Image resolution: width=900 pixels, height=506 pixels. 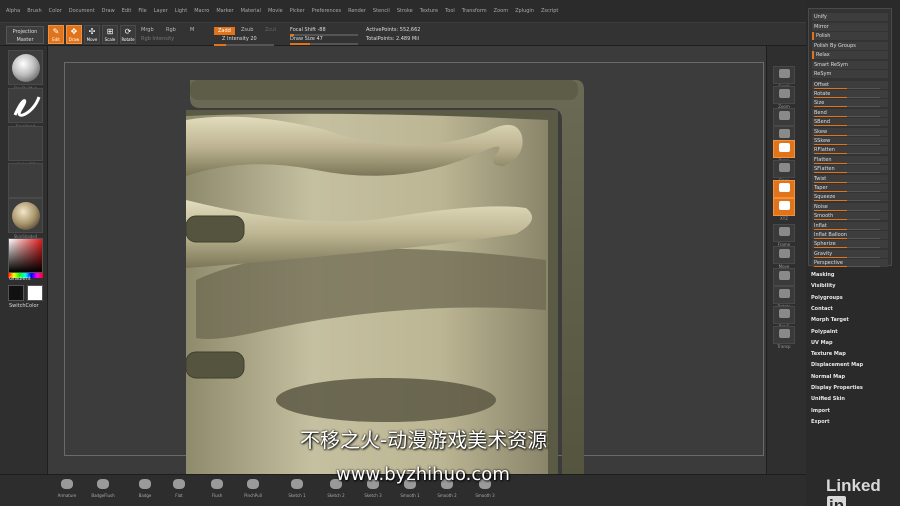 What do you see at coordinates (850, 140) in the screenshot?
I see `deformation-sskew-slider: SSkew` at bounding box center [850, 140].